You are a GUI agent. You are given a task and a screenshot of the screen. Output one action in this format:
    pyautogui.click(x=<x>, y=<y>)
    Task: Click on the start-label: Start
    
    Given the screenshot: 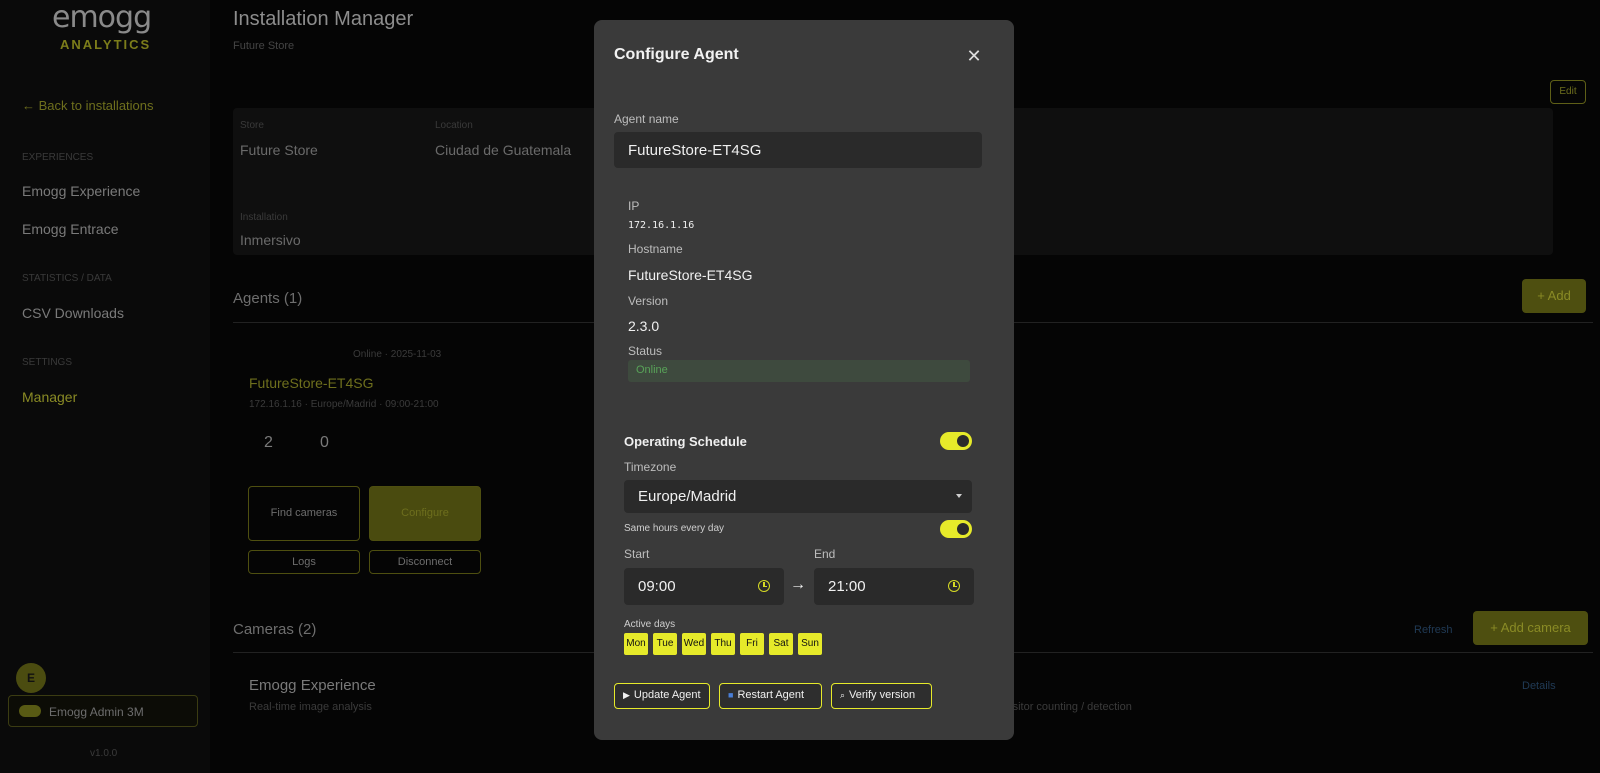 What is the action you would take?
    pyautogui.click(x=637, y=554)
    